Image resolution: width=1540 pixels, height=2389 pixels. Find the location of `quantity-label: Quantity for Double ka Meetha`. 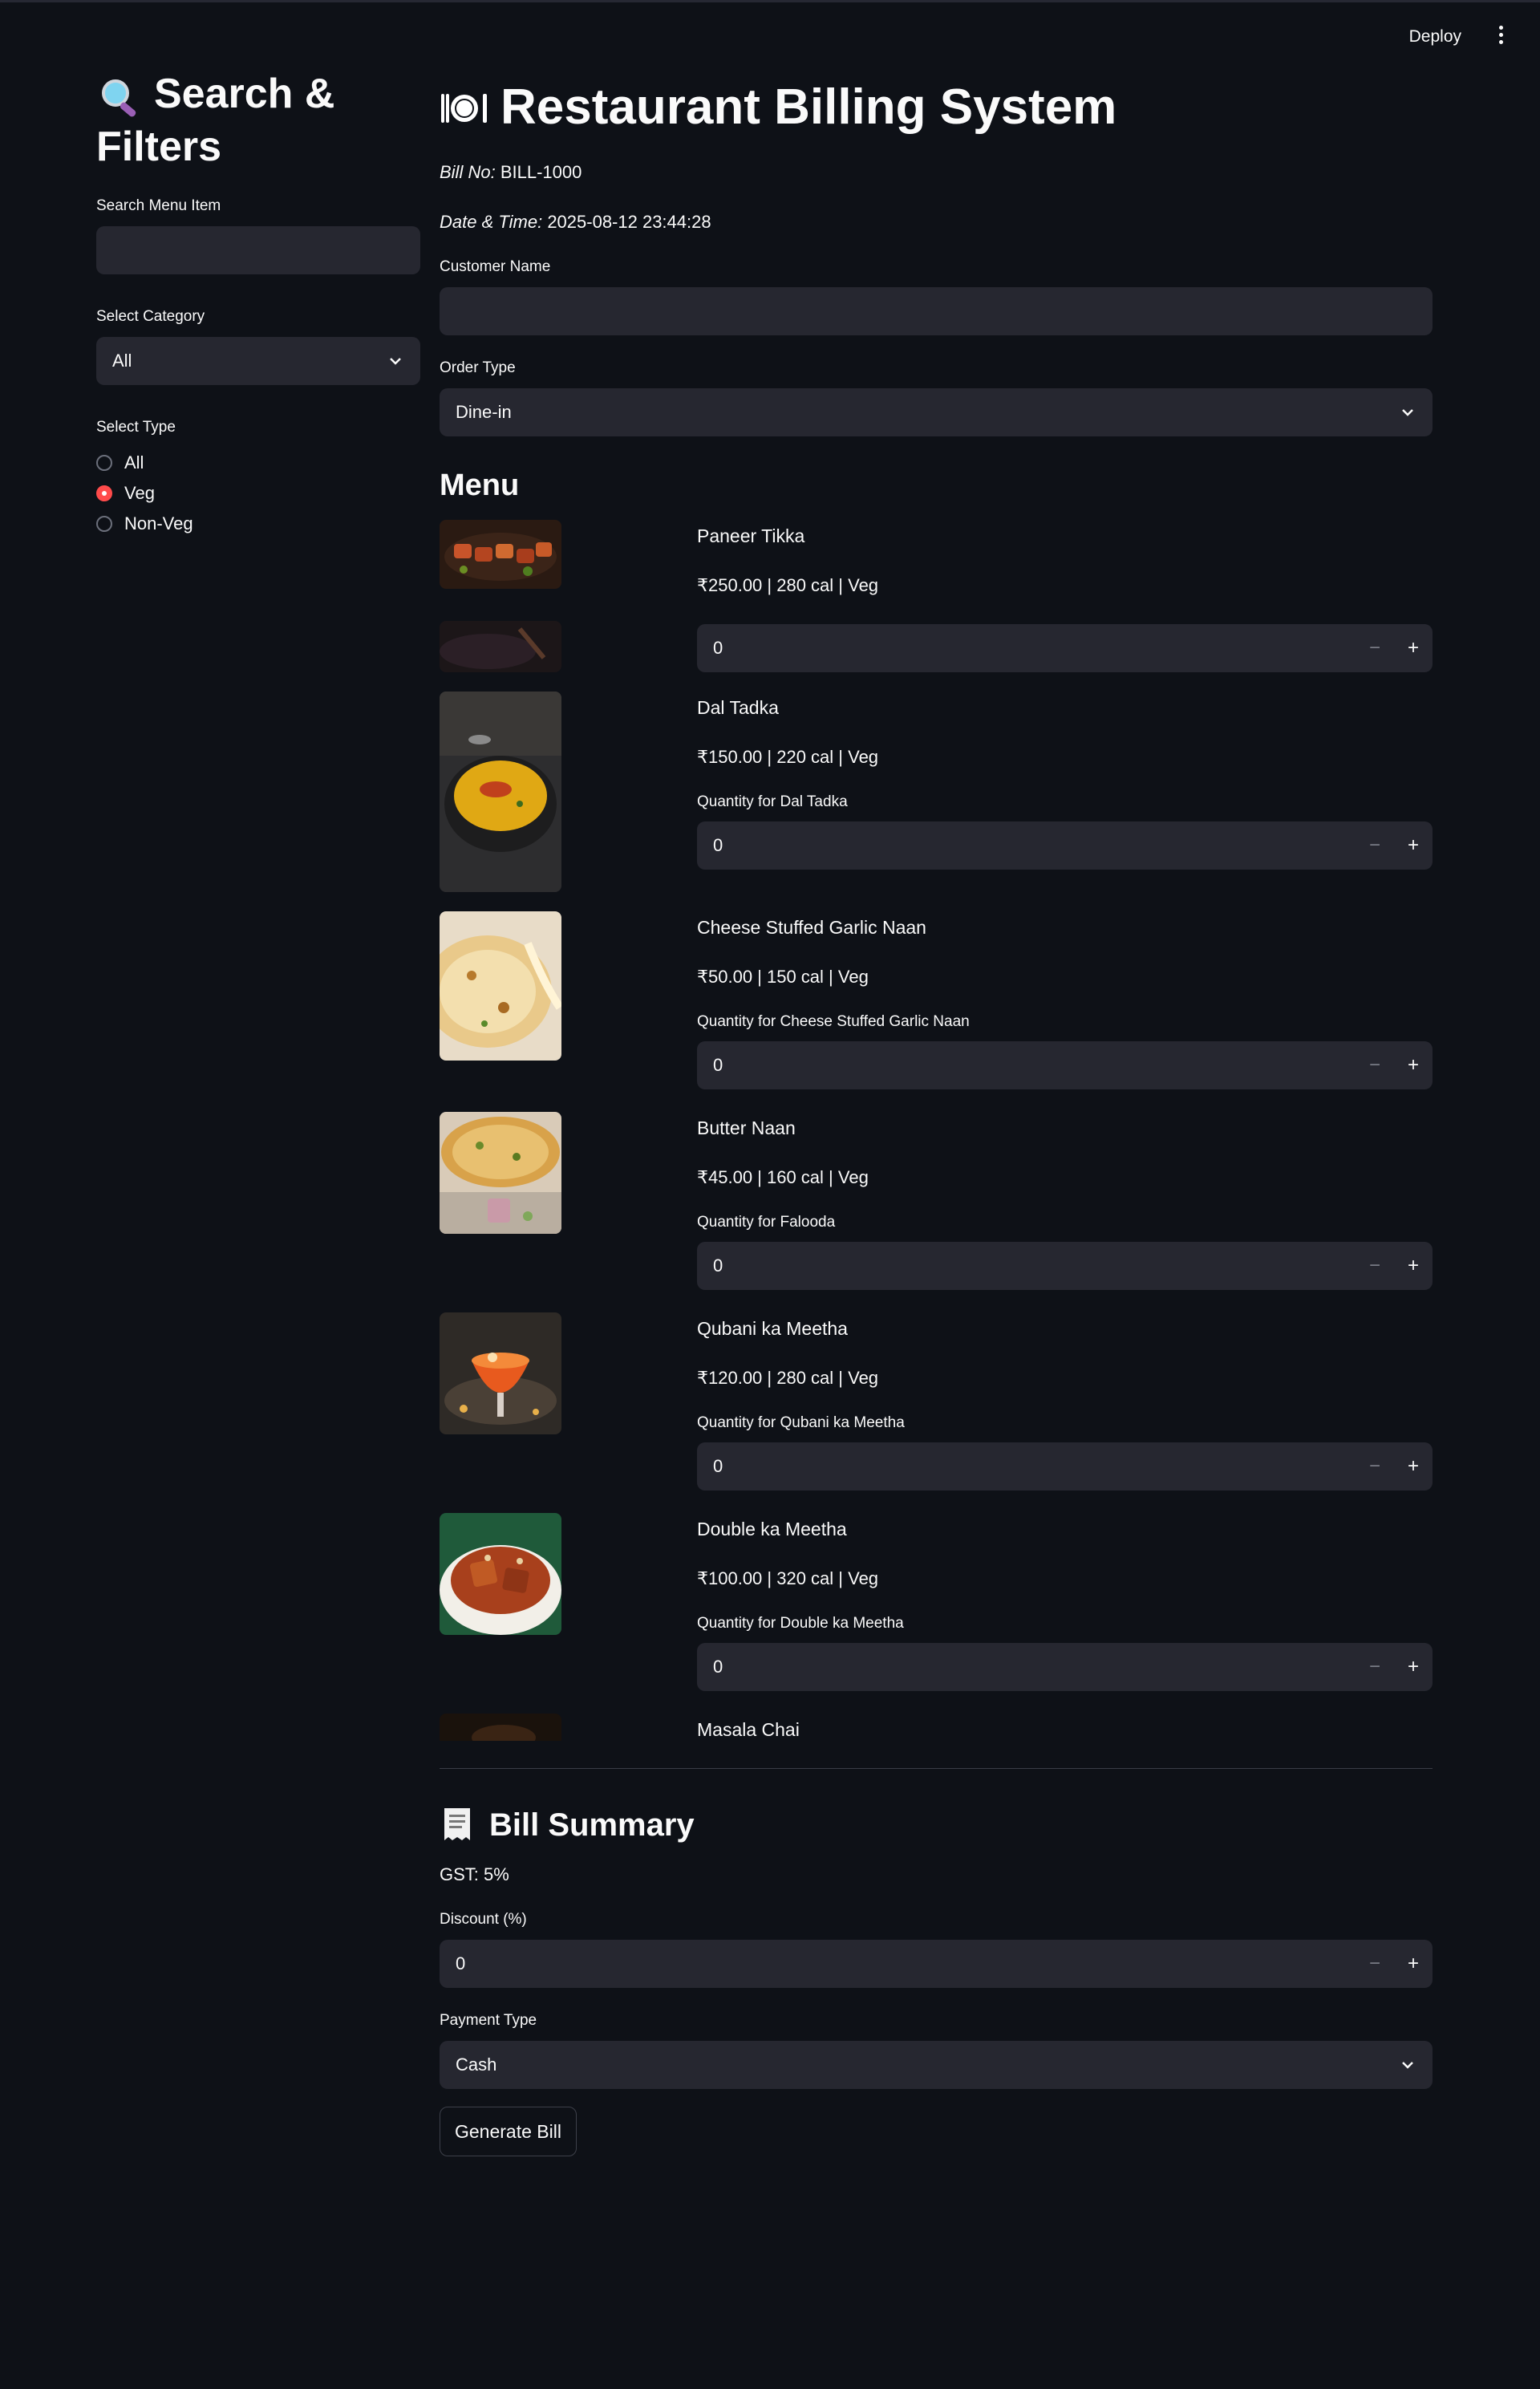

quantity-label: Quantity for Double ka Meetha is located at coordinates (801, 1623).